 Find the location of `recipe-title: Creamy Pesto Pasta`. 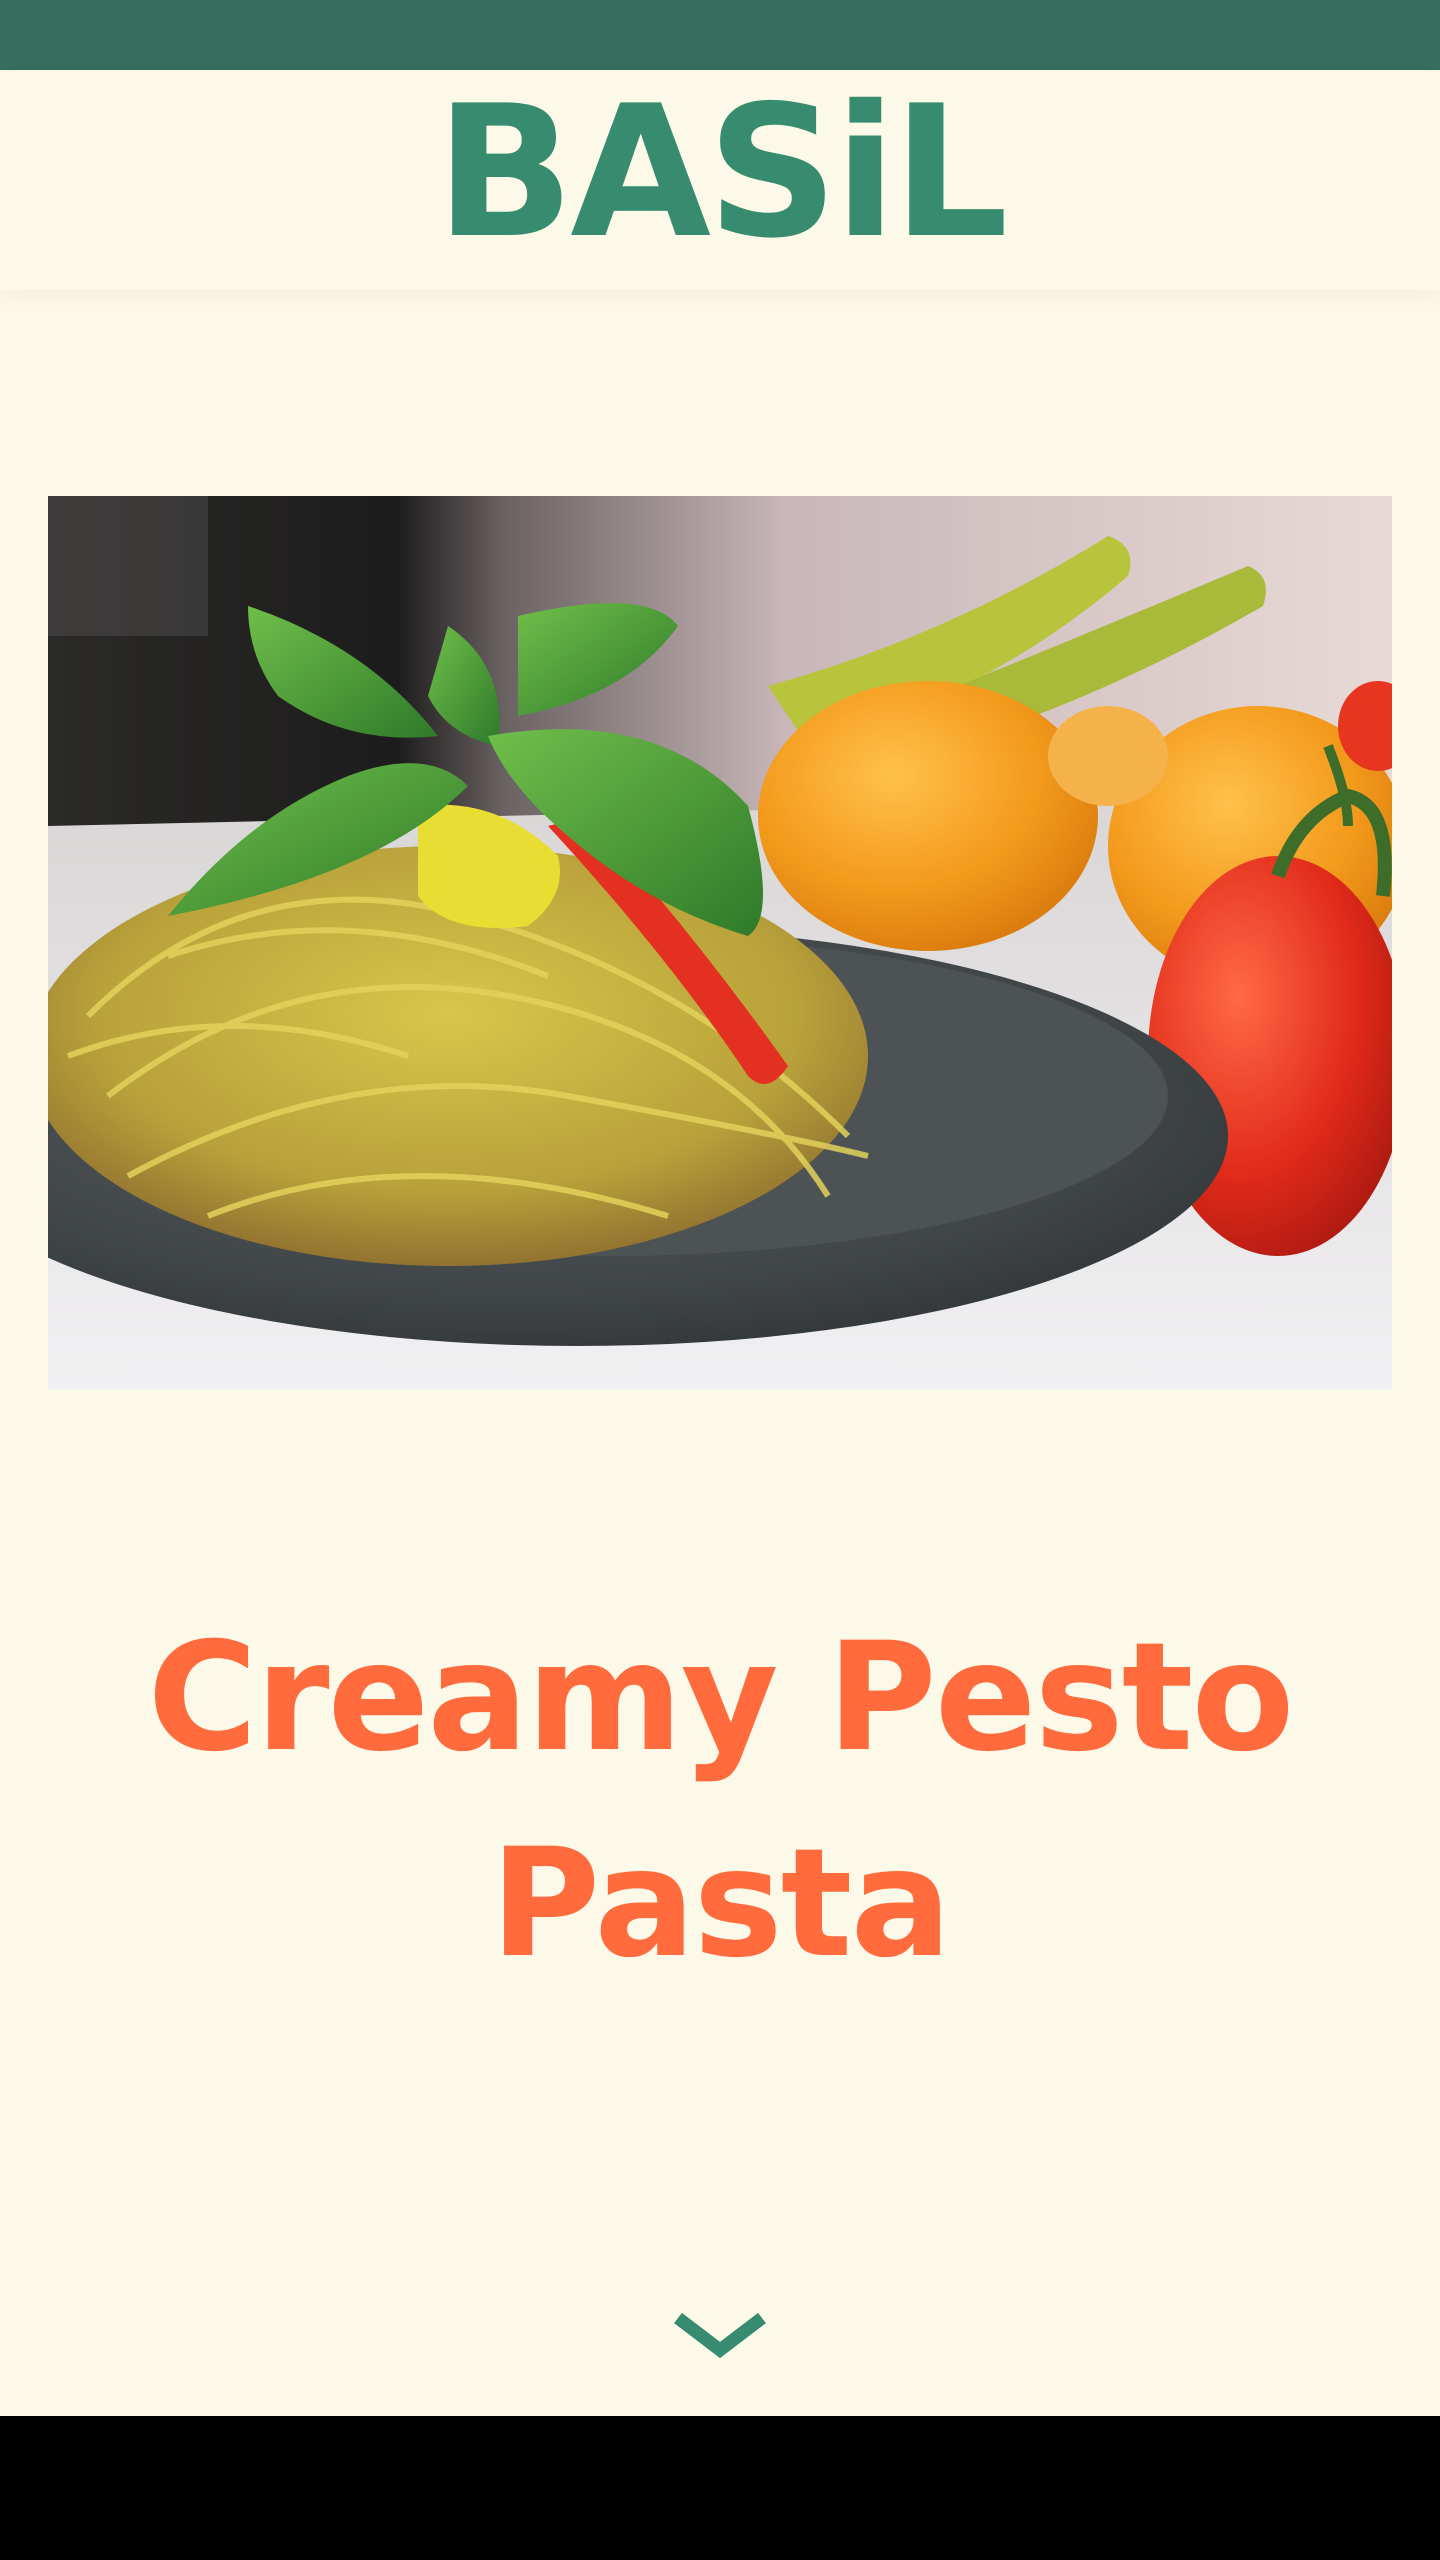

recipe-title: Creamy Pesto Pasta is located at coordinates (720, 1801).